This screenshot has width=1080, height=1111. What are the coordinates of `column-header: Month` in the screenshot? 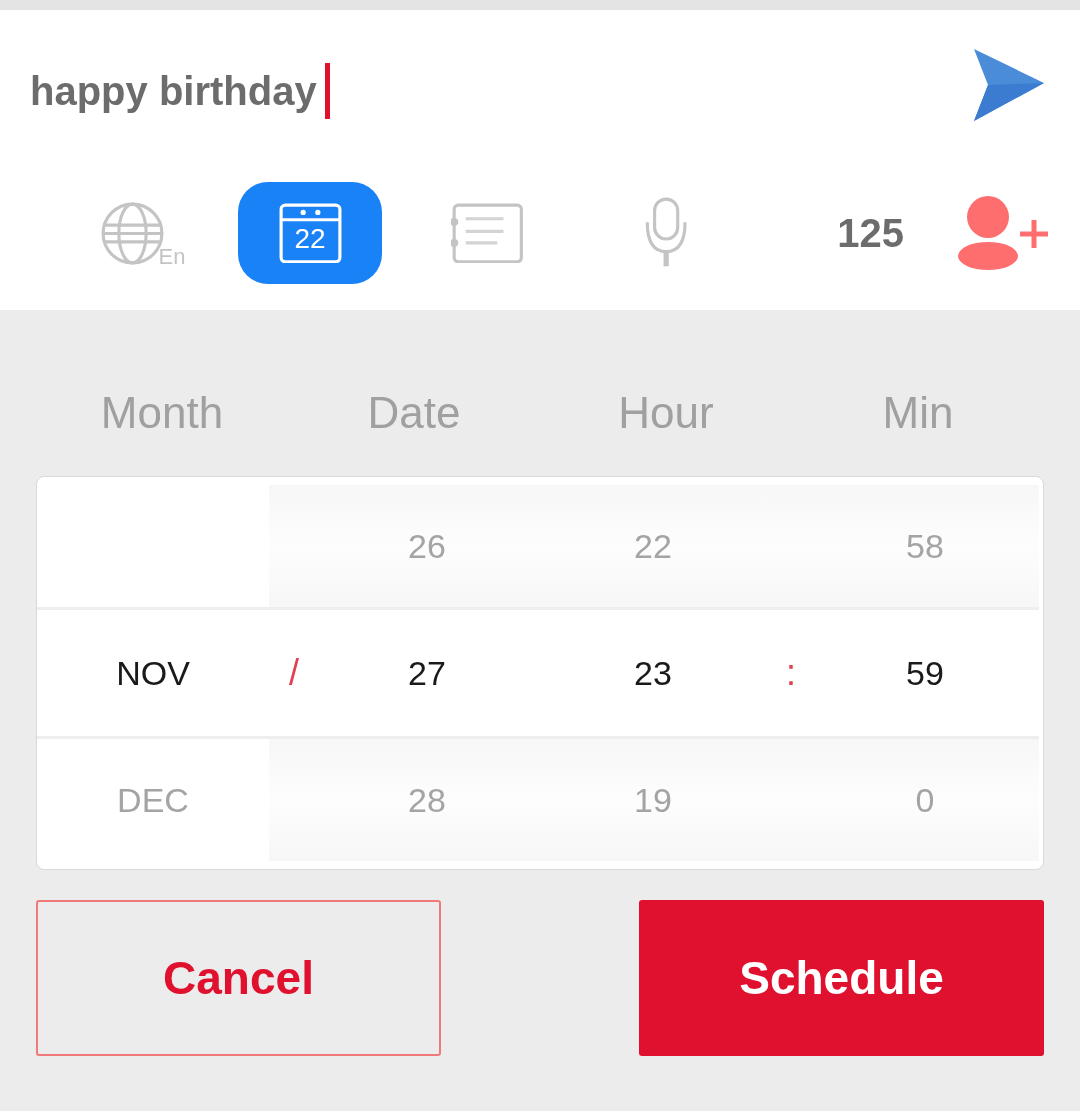 It's located at (162, 413).